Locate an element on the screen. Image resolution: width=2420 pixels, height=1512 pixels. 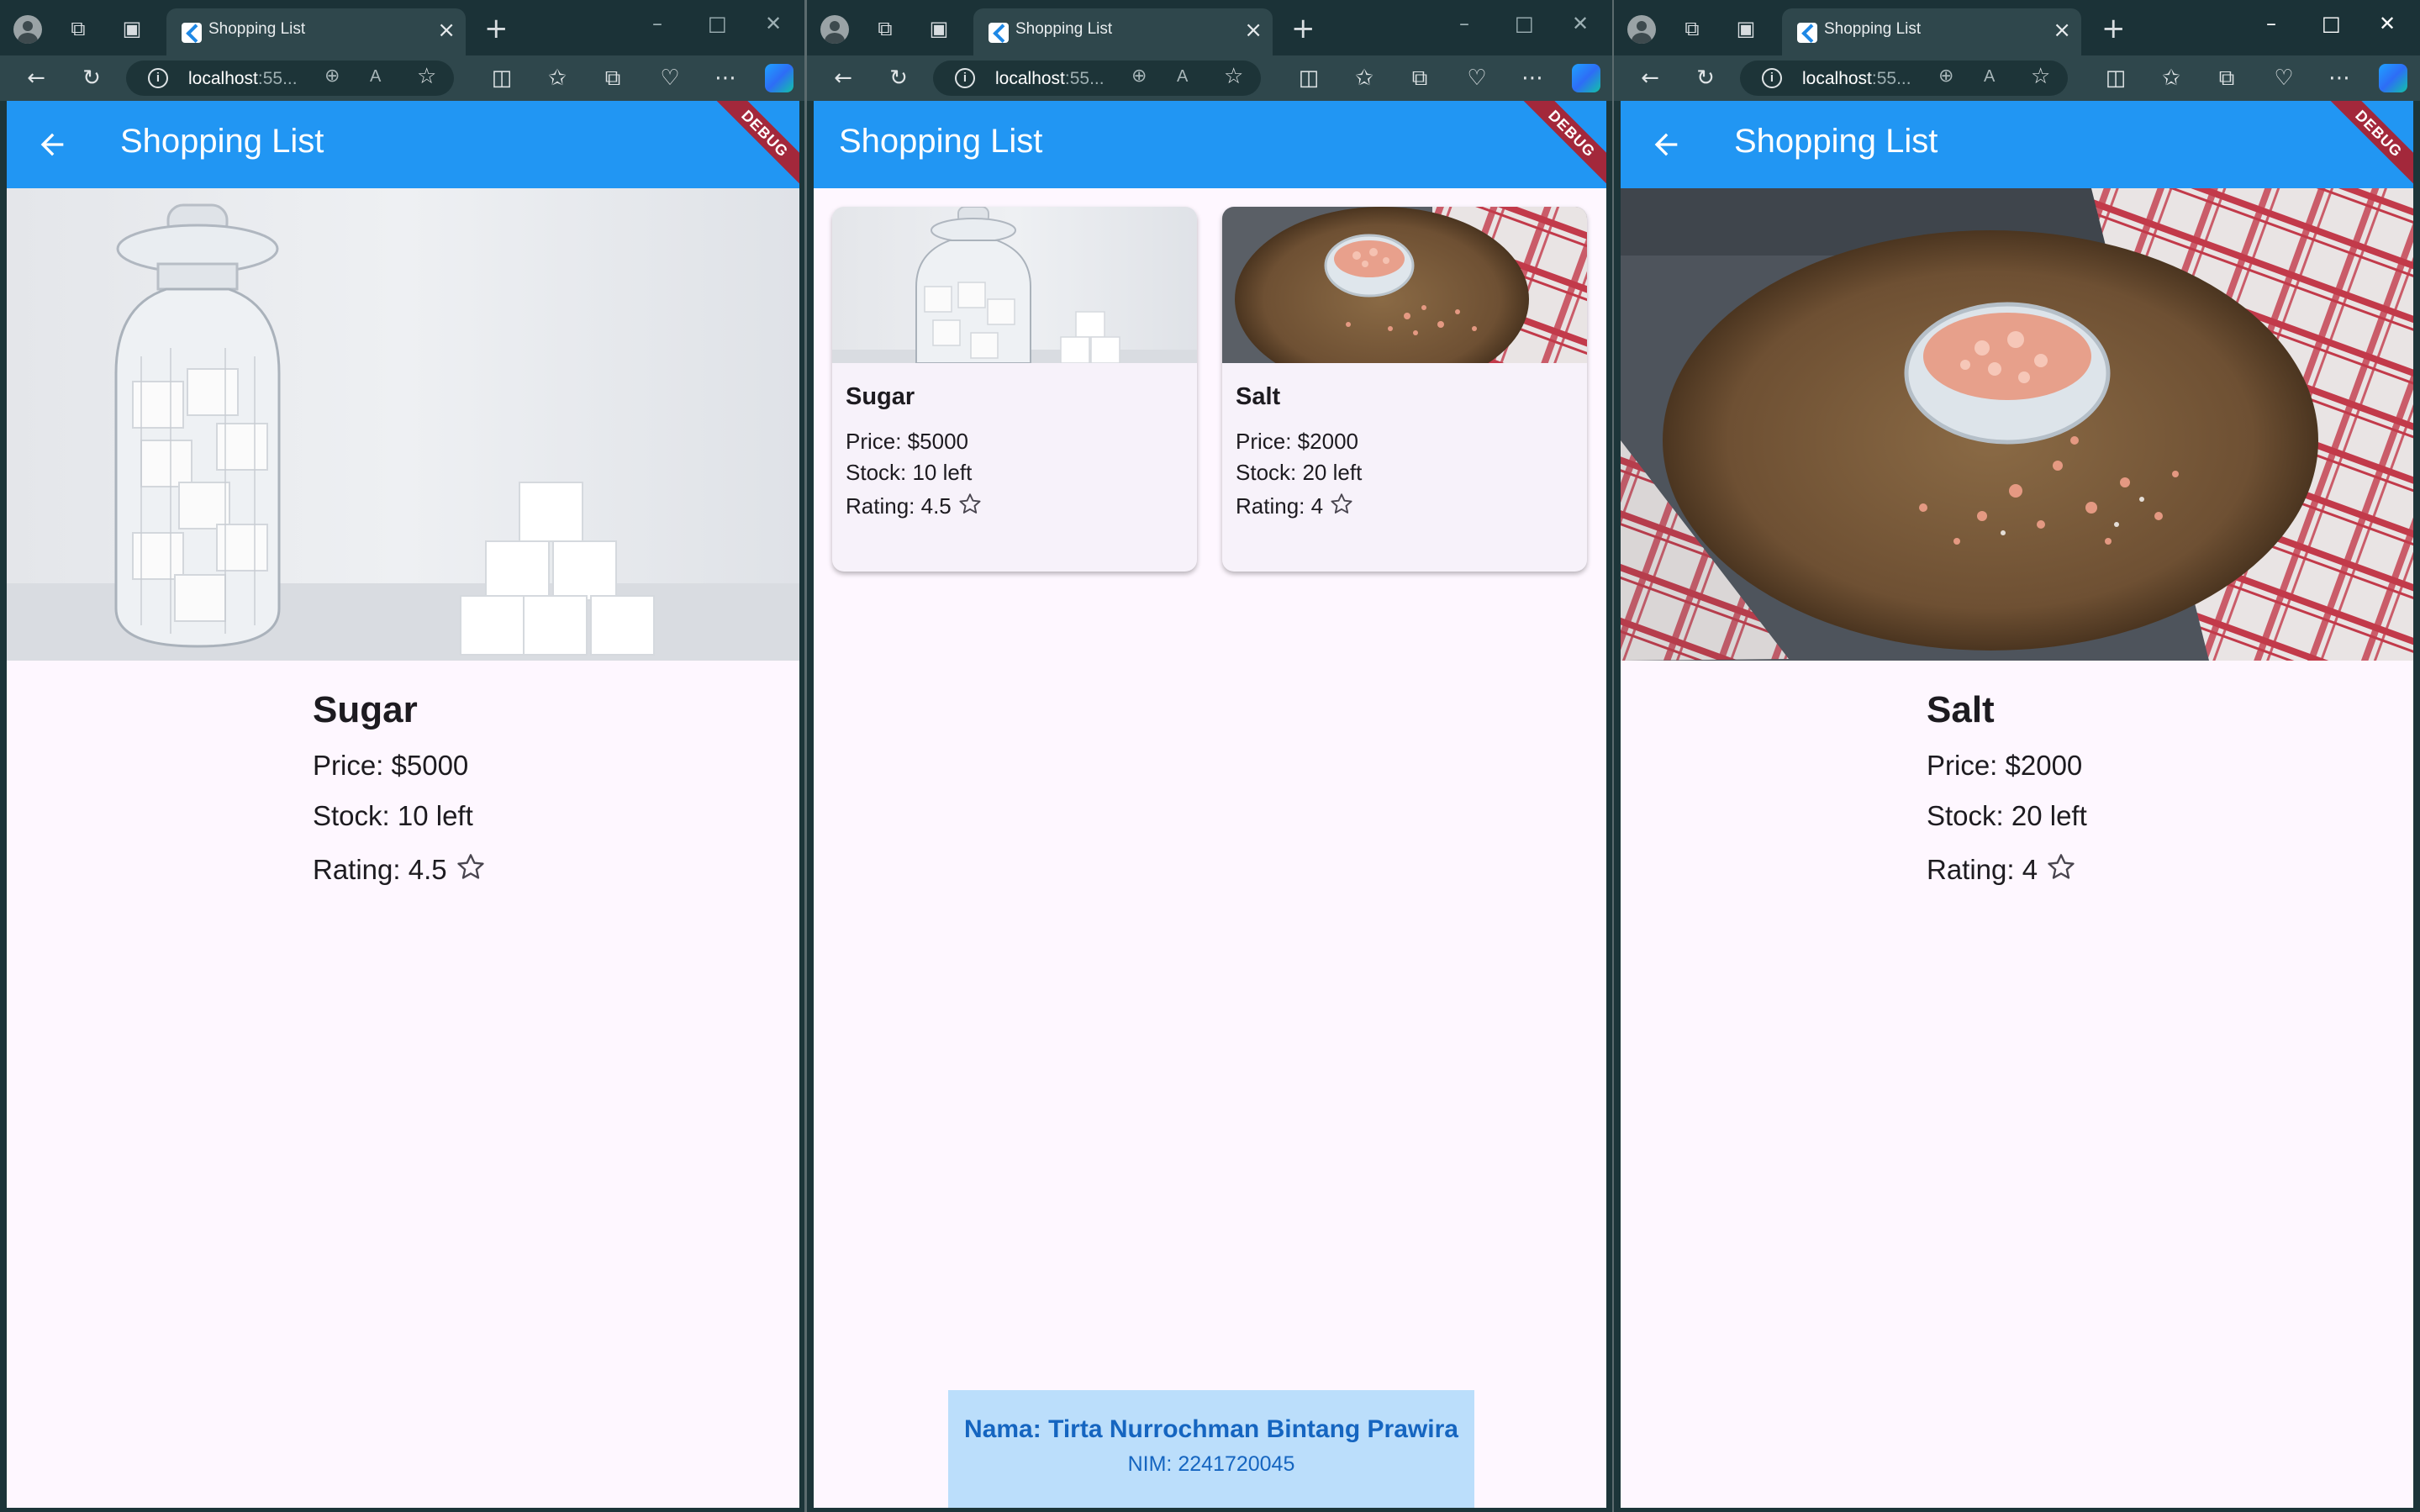
product-thumbnail-salt is located at coordinates (1404, 285).